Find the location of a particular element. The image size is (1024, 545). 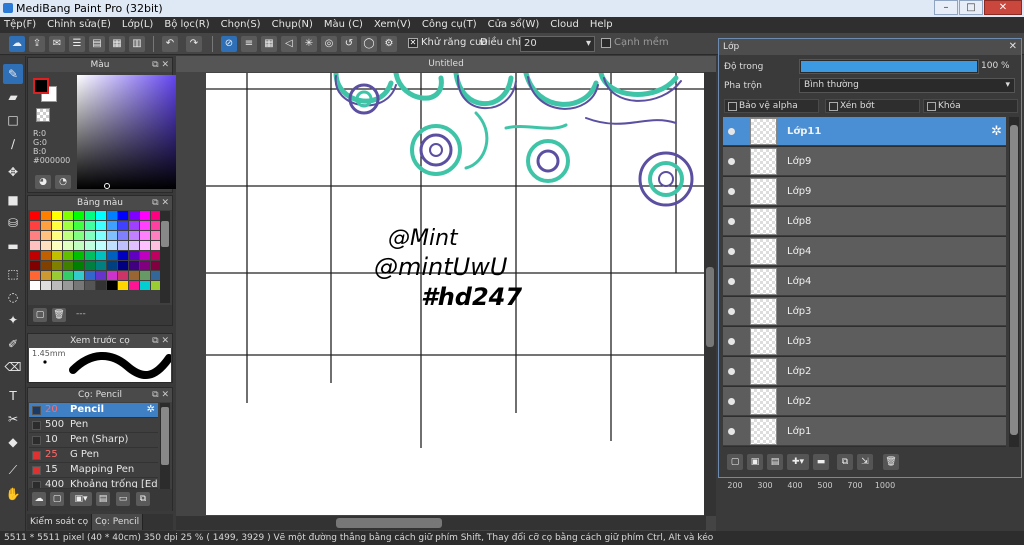

share-icon: ⇪ is located at coordinates (37, 44).